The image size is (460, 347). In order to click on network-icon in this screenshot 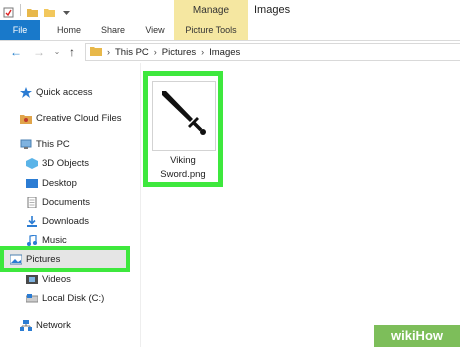, I will do `click(26, 325)`.